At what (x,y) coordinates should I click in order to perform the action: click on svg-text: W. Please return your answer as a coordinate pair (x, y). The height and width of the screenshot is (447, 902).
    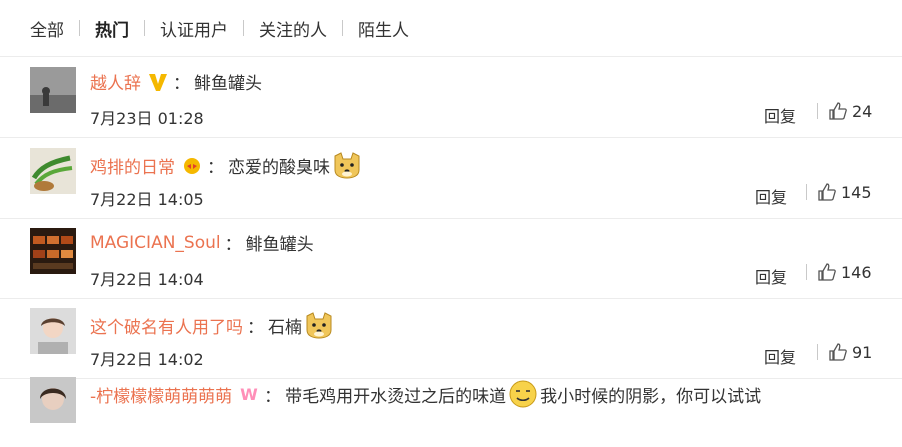
    Looking at the image, I should click on (249, 394).